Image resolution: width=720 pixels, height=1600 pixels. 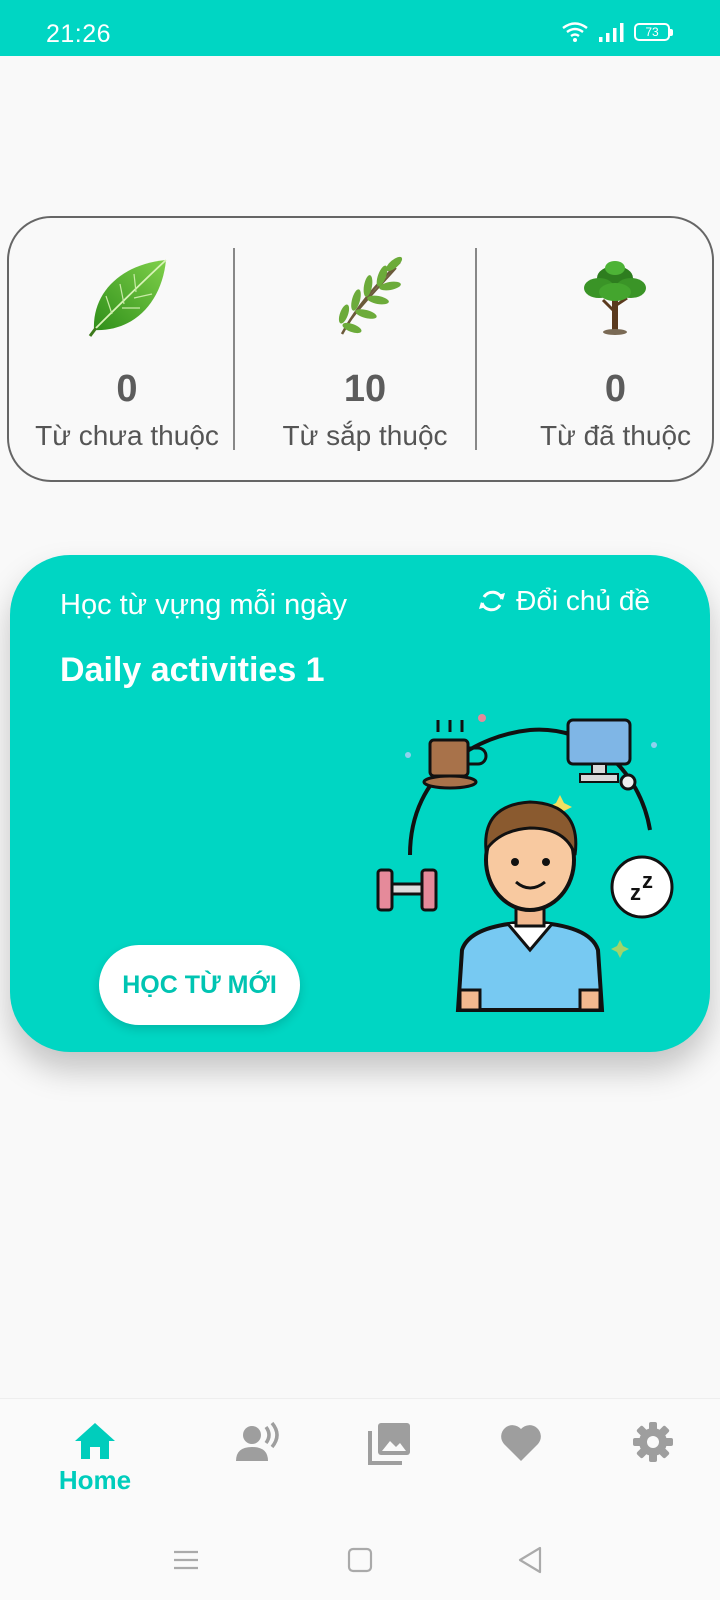 I want to click on status-bar: 21:26 73, so click(x=360, y=28).